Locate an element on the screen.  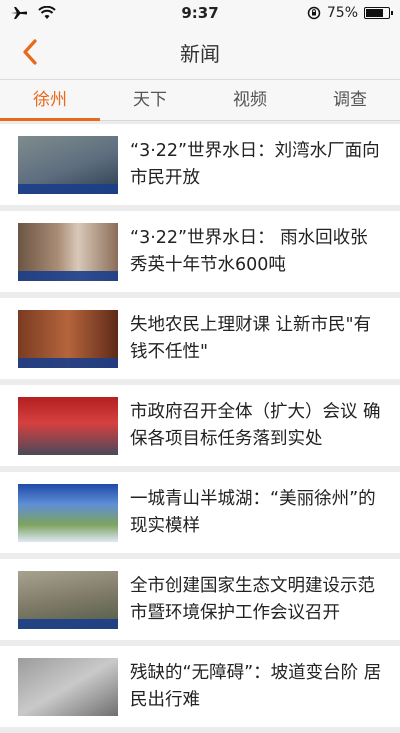
news-item: 全市创建国家生态文明建设示范市暨环境保护工作会议召开 is located at coordinates (200, 599).